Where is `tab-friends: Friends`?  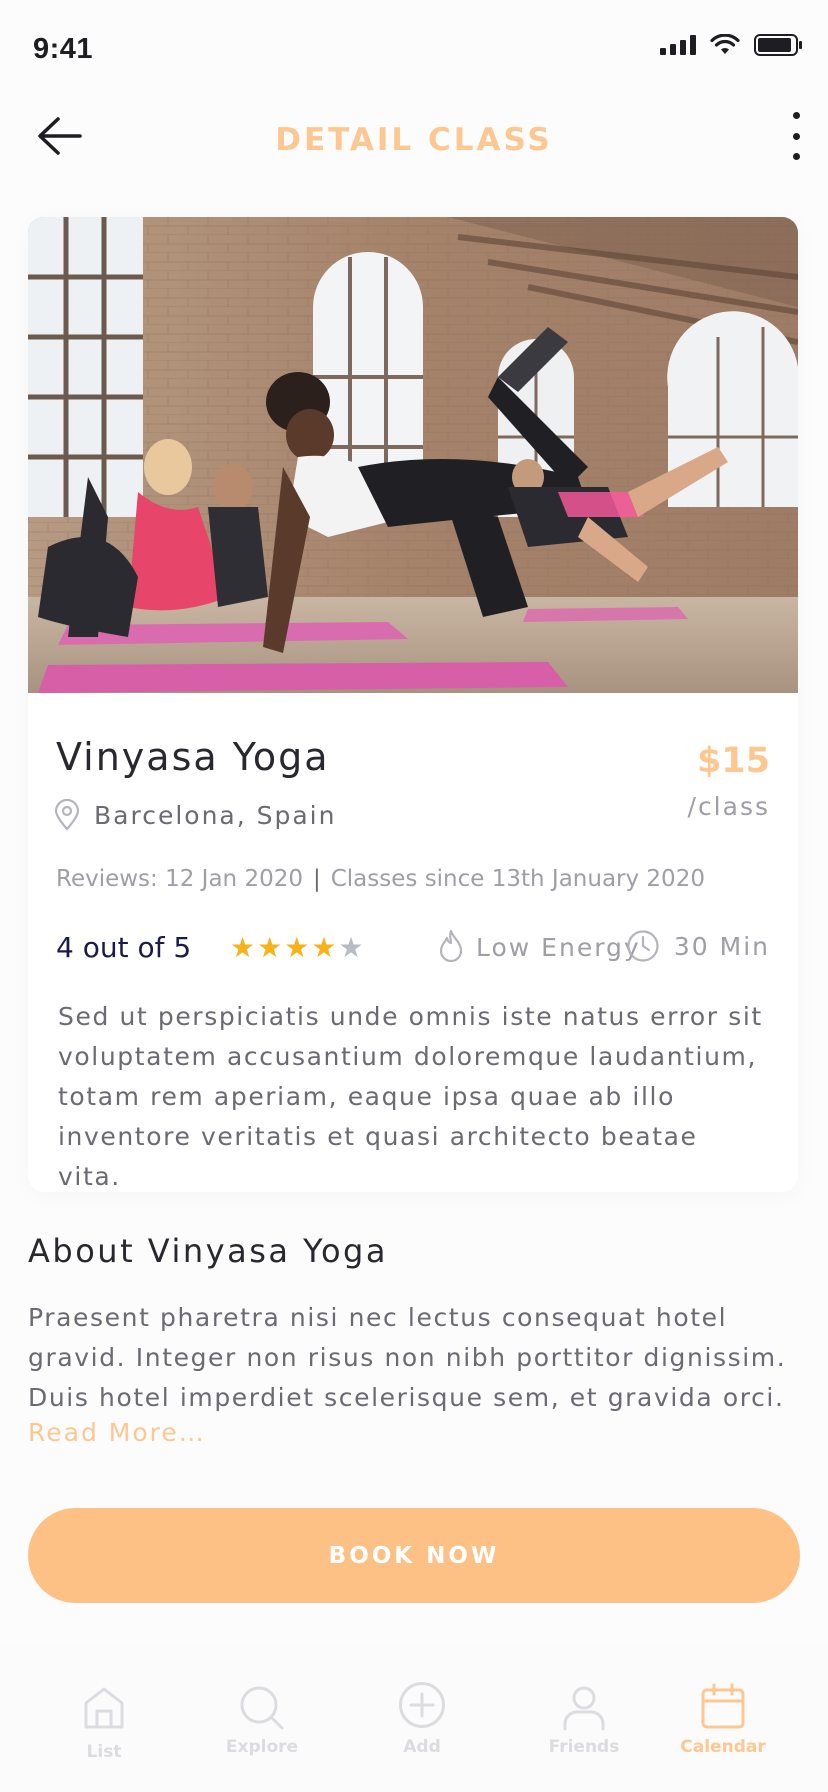 tab-friends: Friends is located at coordinates (584, 1718).